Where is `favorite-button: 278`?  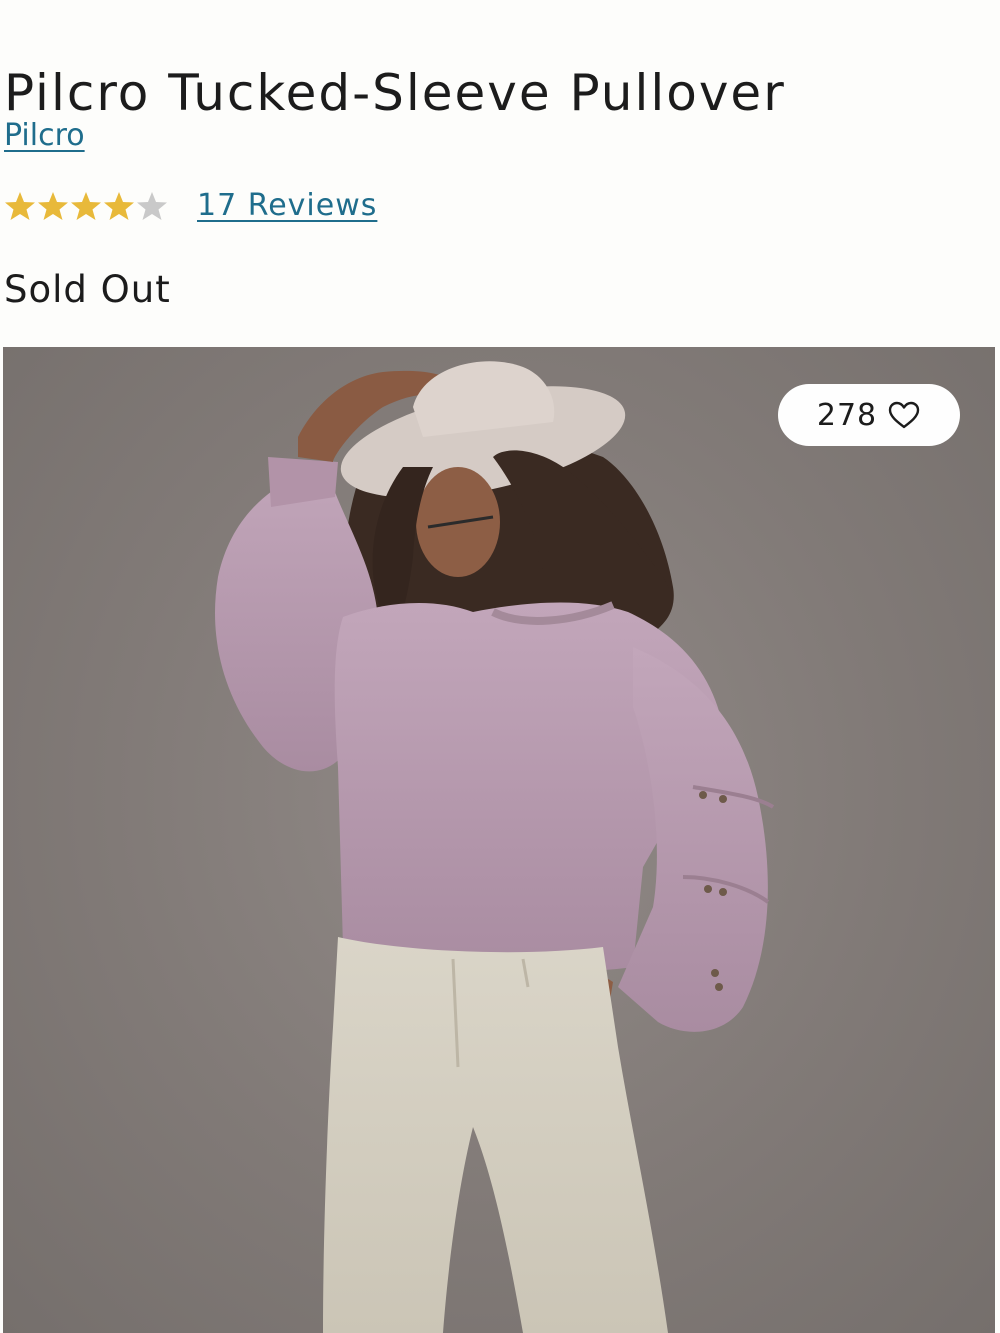 favorite-button: 278 is located at coordinates (869, 415).